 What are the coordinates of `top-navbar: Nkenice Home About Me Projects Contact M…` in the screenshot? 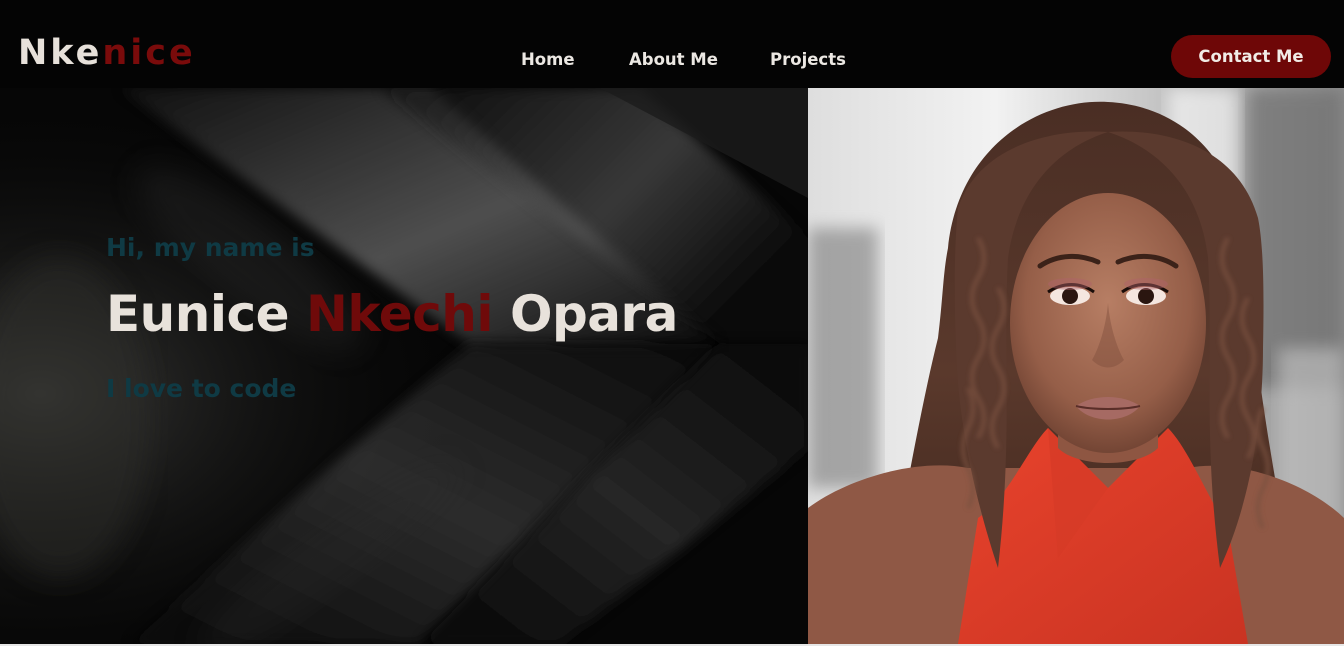 It's located at (672, 44).